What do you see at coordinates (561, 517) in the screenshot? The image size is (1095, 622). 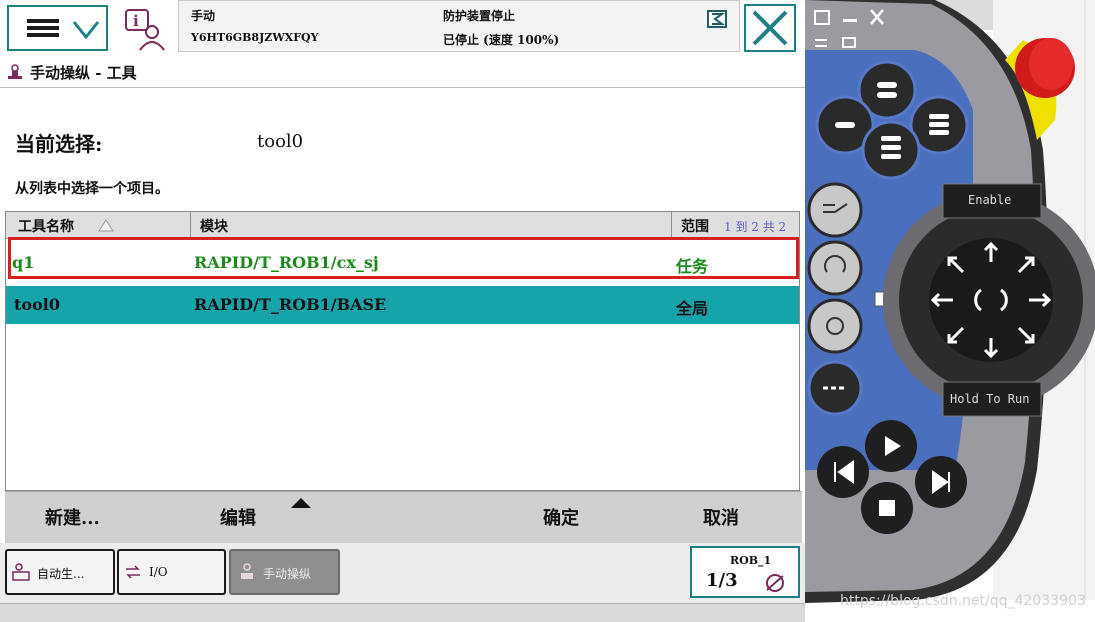 I see `ok-button: 确定` at bounding box center [561, 517].